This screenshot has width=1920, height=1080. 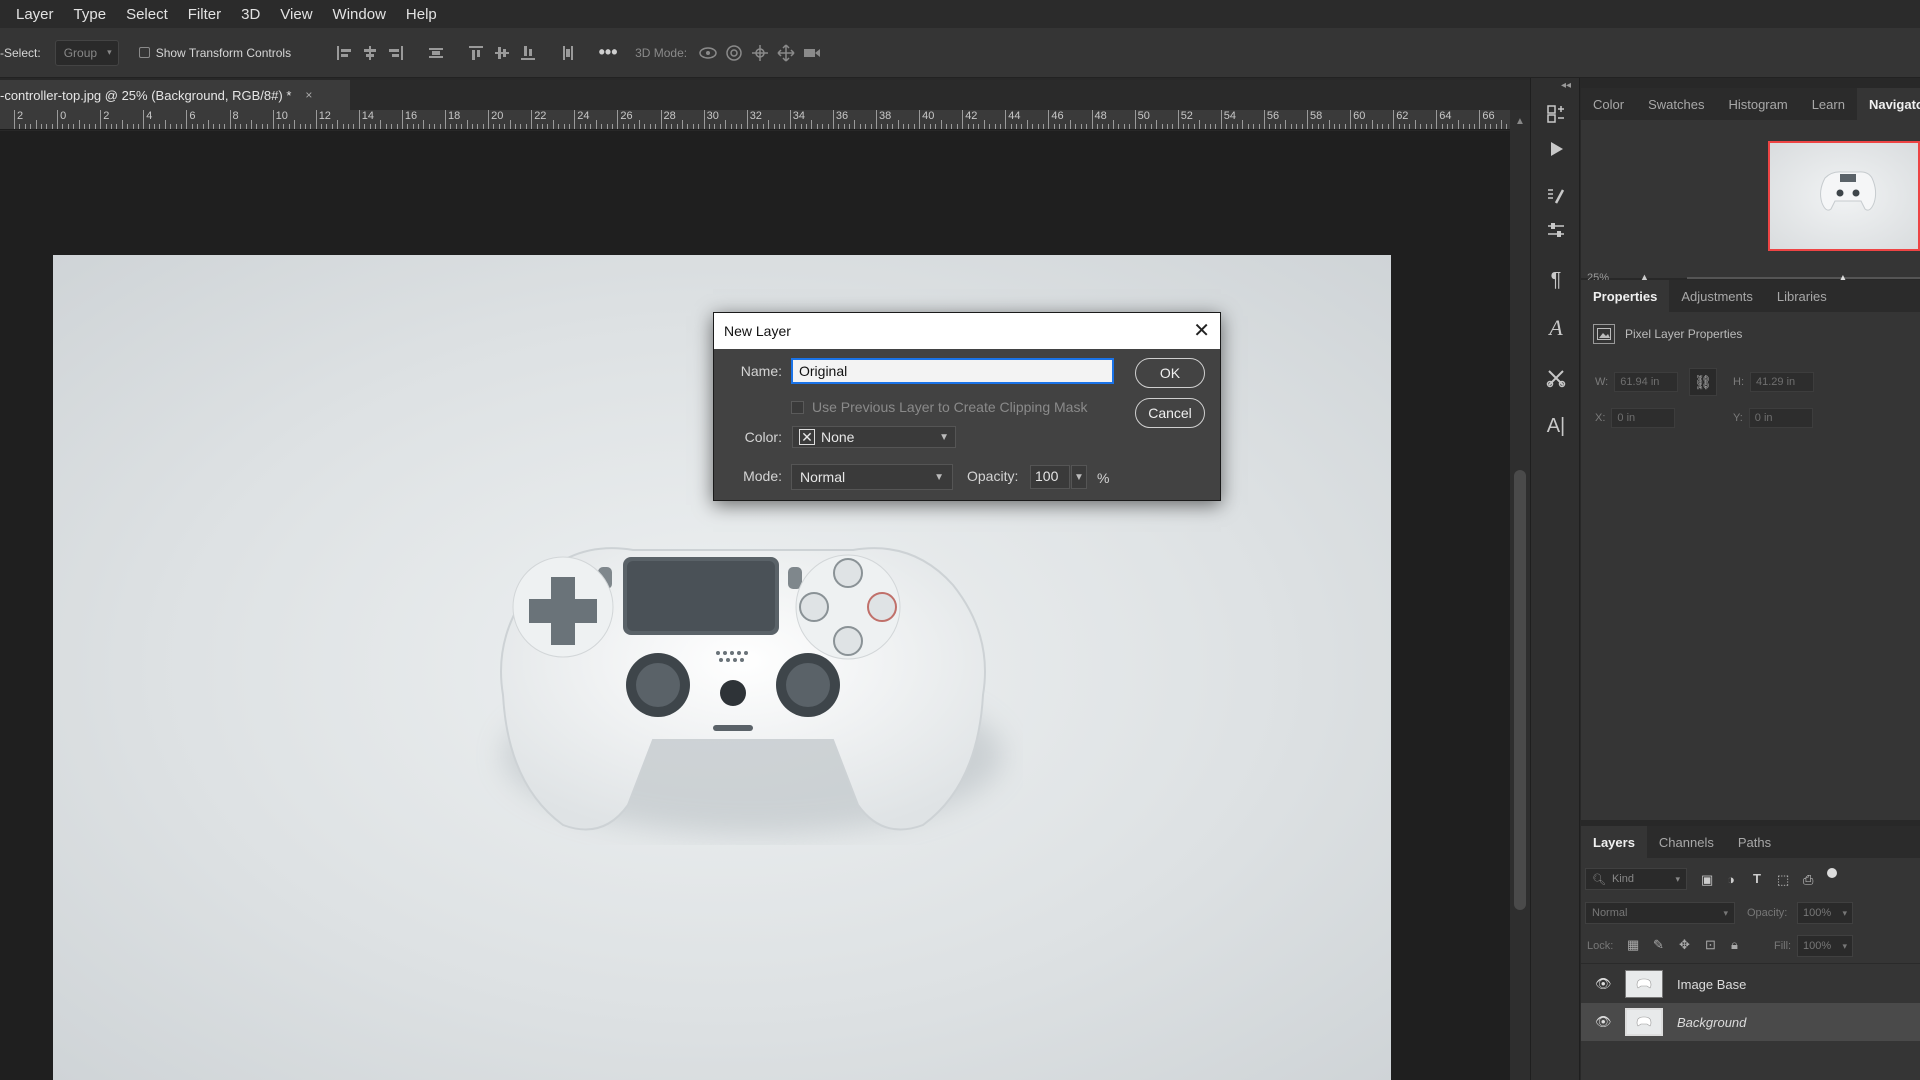 I want to click on layer-blend-mode-select: Normal ▾, so click(x=1660, y=913).